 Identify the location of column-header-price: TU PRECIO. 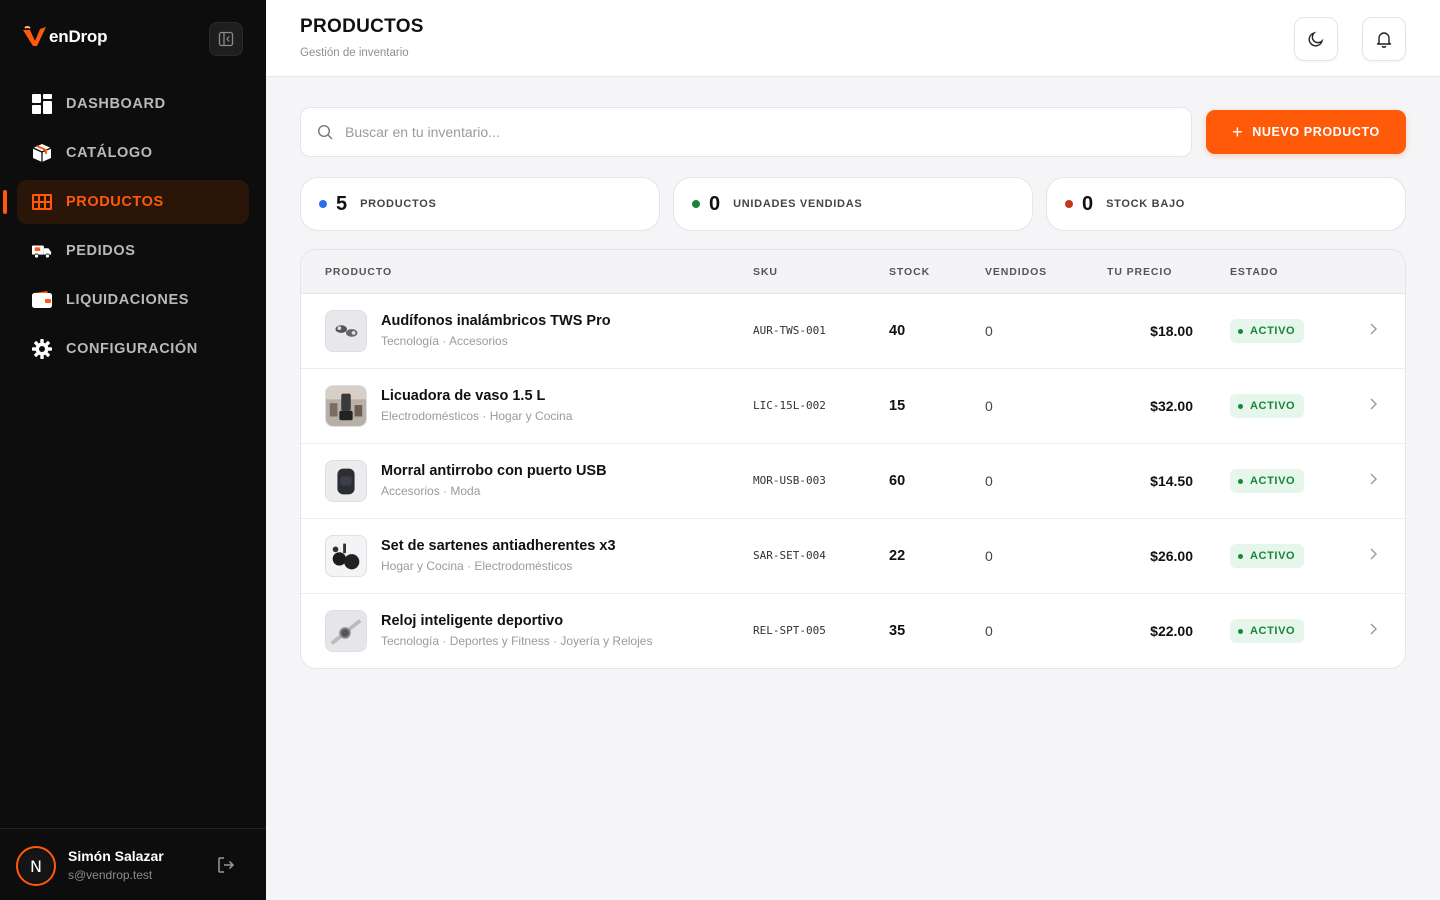
(1139, 272).